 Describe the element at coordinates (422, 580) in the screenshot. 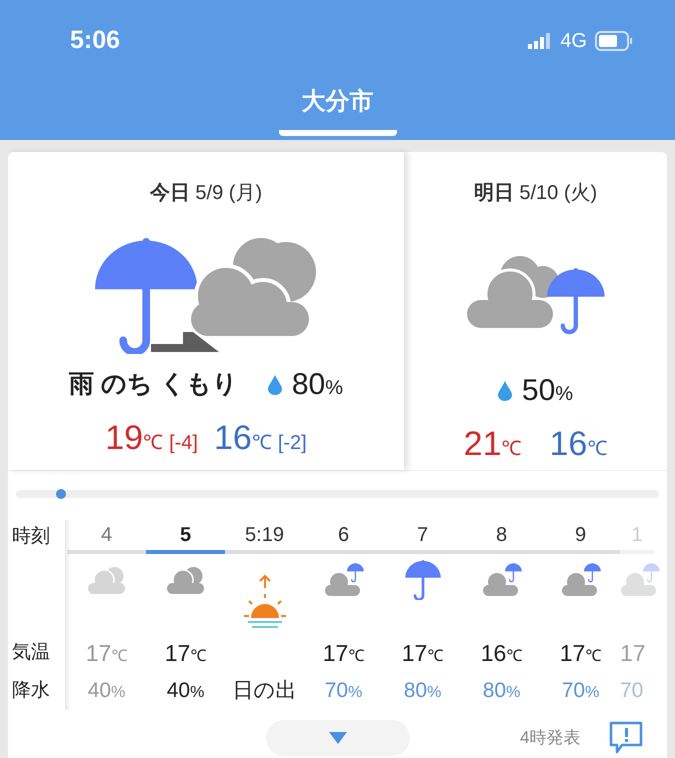

I see `umbrella-icon` at that location.